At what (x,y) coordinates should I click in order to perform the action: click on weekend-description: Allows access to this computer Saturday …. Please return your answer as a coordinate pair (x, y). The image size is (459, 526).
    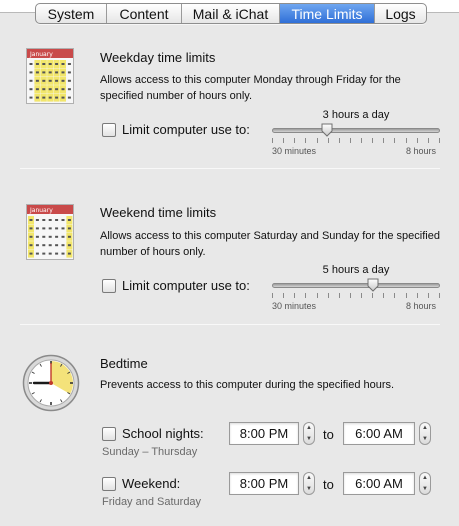
    Looking at the image, I should click on (270, 244).